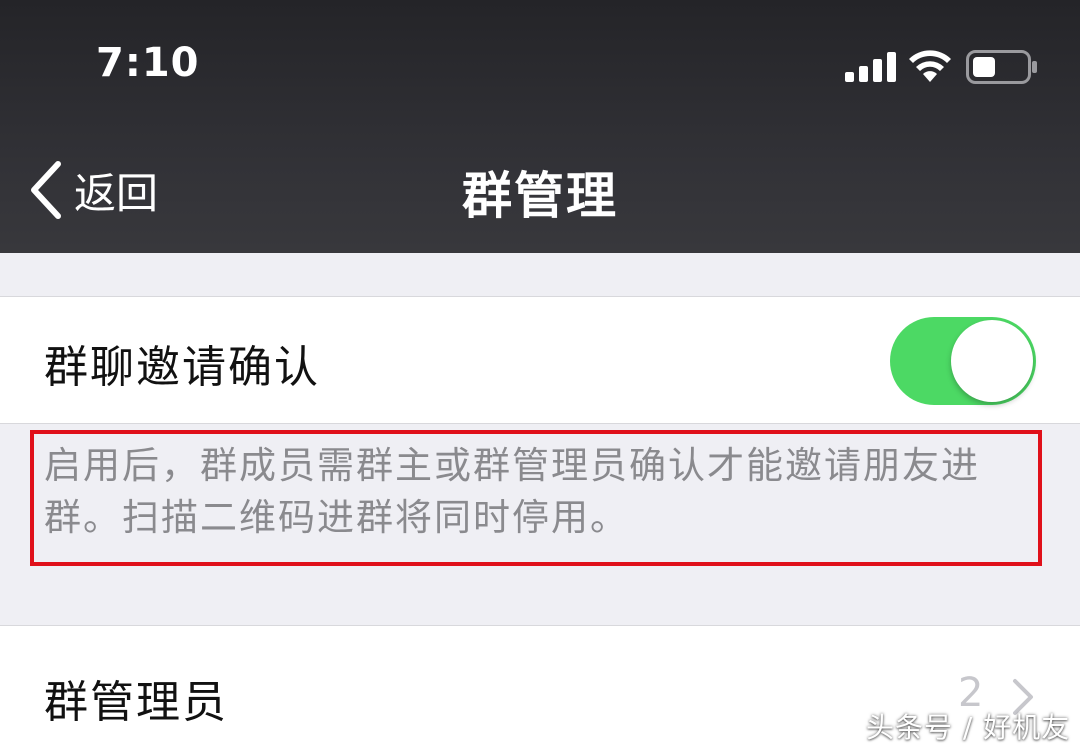  What do you see at coordinates (136, 702) in the screenshot?
I see `group-admins-label: 群管理员` at bounding box center [136, 702].